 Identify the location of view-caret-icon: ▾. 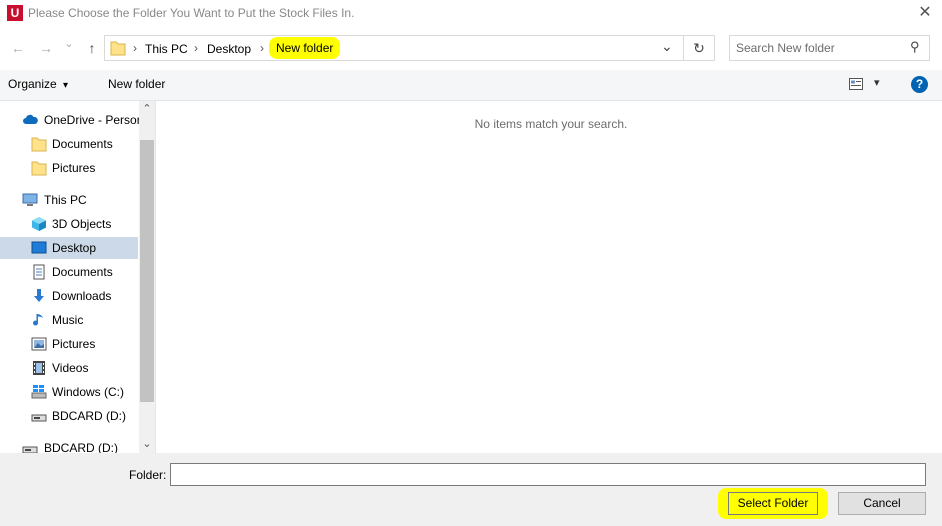
(877, 82).